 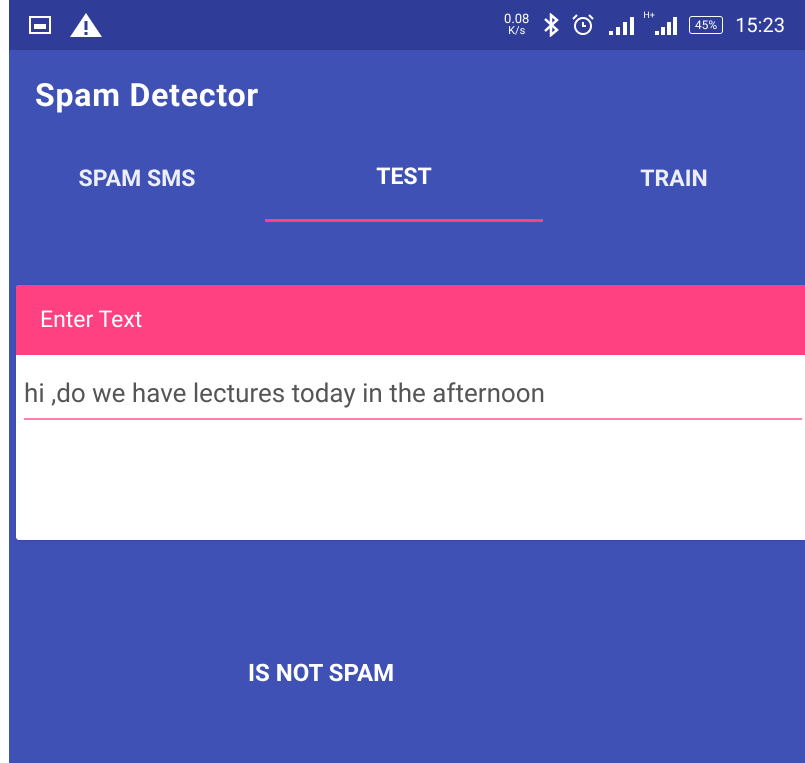 What do you see at coordinates (413, 397) in the screenshot?
I see `message-field: hi ,do we have lectures today in the afternoon` at bounding box center [413, 397].